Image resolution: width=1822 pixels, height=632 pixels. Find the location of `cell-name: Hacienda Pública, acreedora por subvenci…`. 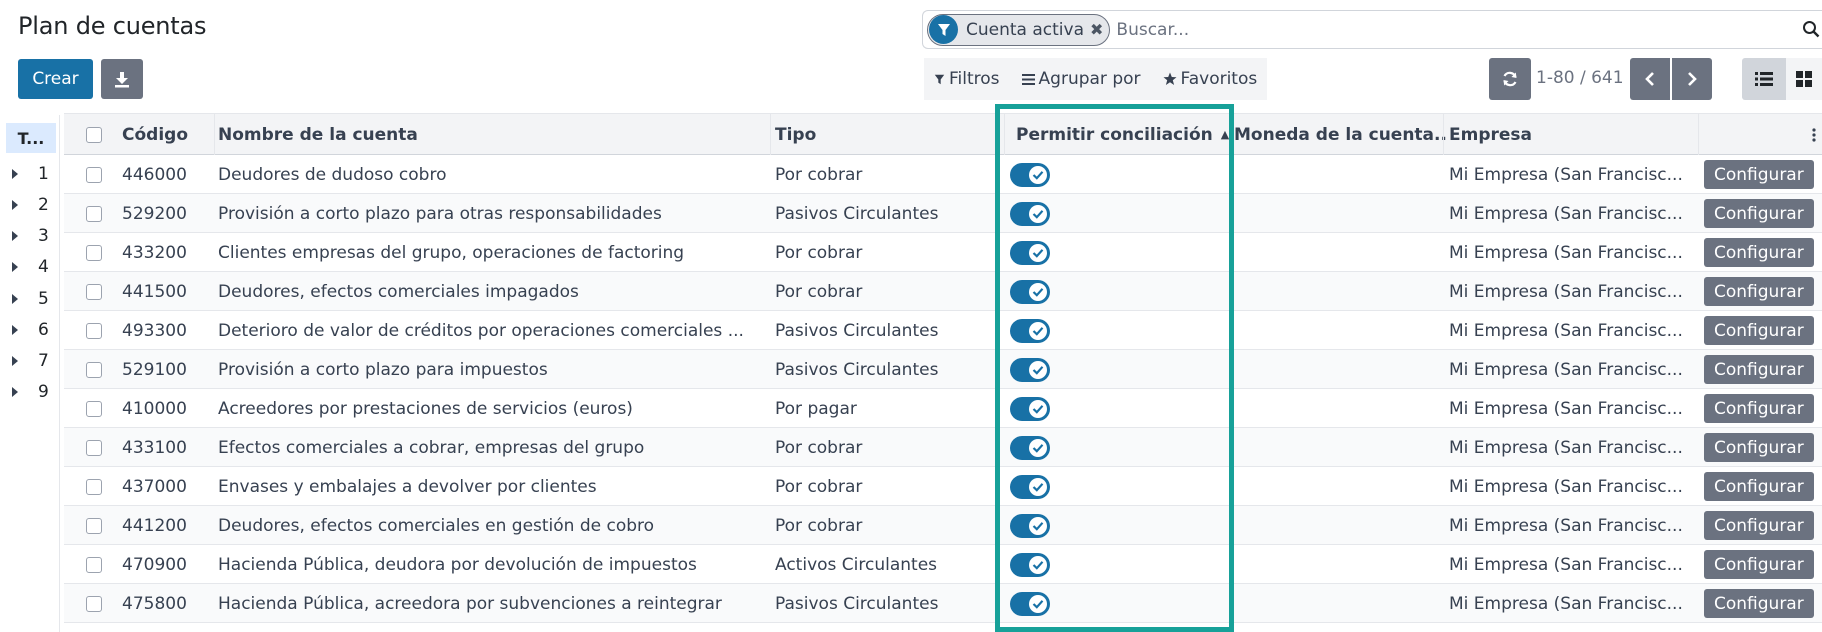

cell-name: Hacienda Pública, acreedora por subvenci… is located at coordinates (492, 603).